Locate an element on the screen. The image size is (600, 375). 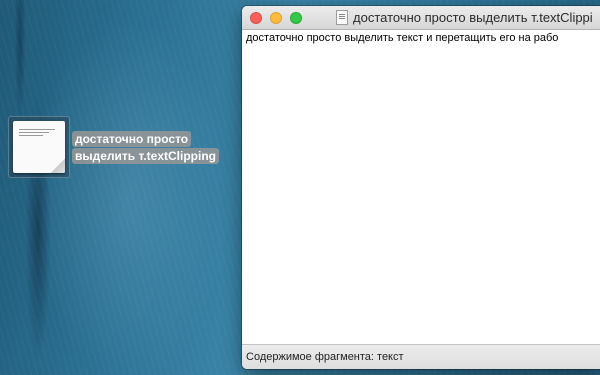
window-title-area: достаточно просто выделить т.textClippi is located at coordinates (464, 17).